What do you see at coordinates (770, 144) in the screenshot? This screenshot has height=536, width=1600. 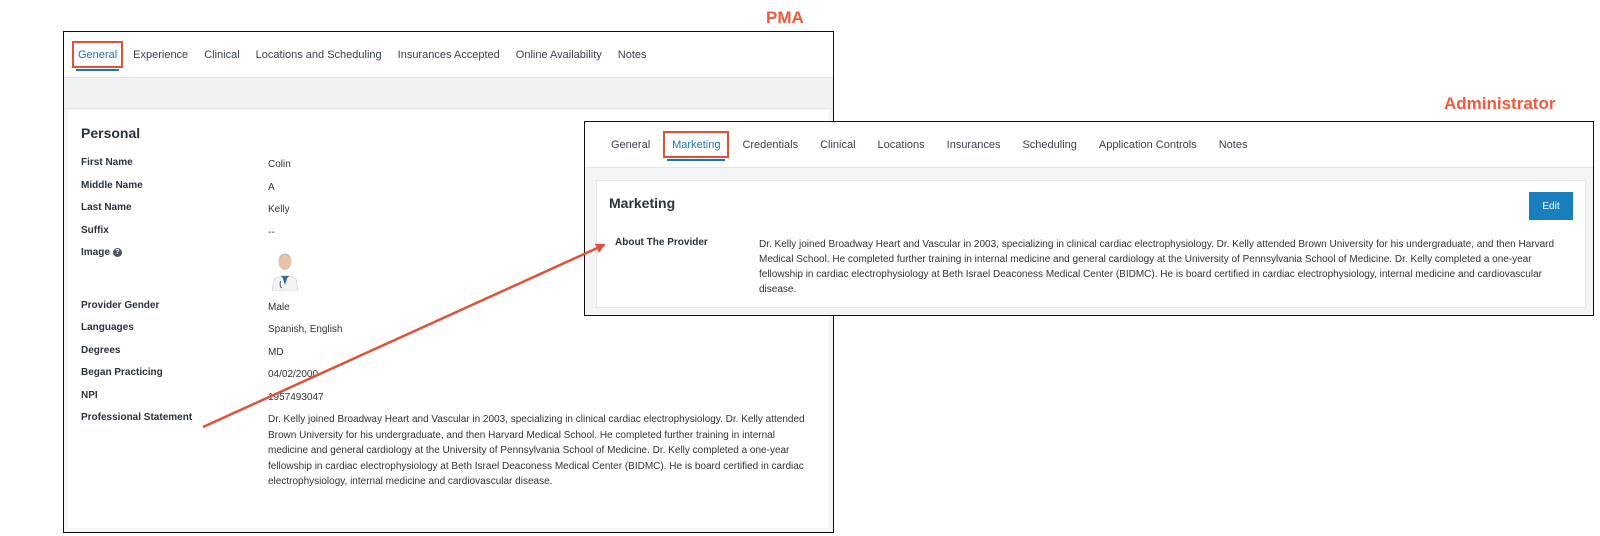 I see `admin-tab-credentials: Credentials` at bounding box center [770, 144].